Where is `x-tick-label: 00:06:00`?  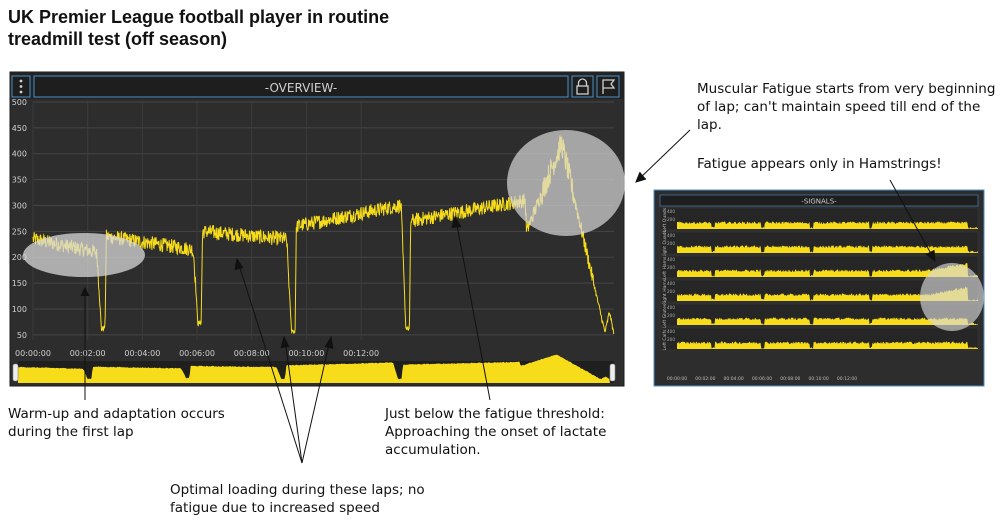
x-tick-label: 00:06:00 is located at coordinates (197, 353).